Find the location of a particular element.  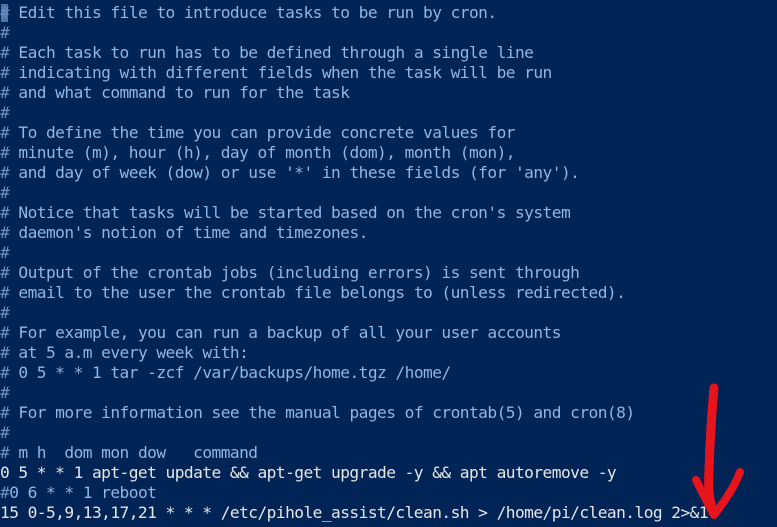

comment-text: and what command to run for the task is located at coordinates (179, 92).